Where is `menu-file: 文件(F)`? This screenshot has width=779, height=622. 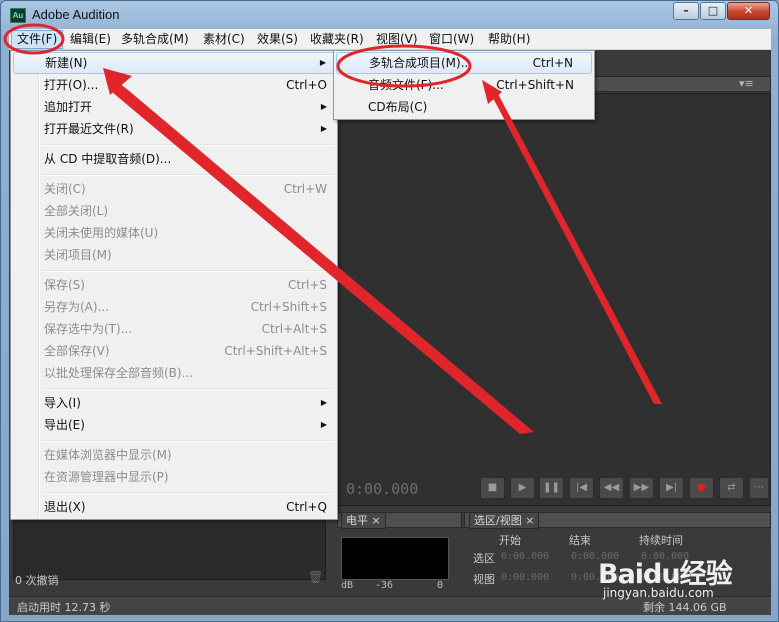
menu-file: 文件(F) is located at coordinates (37, 39).